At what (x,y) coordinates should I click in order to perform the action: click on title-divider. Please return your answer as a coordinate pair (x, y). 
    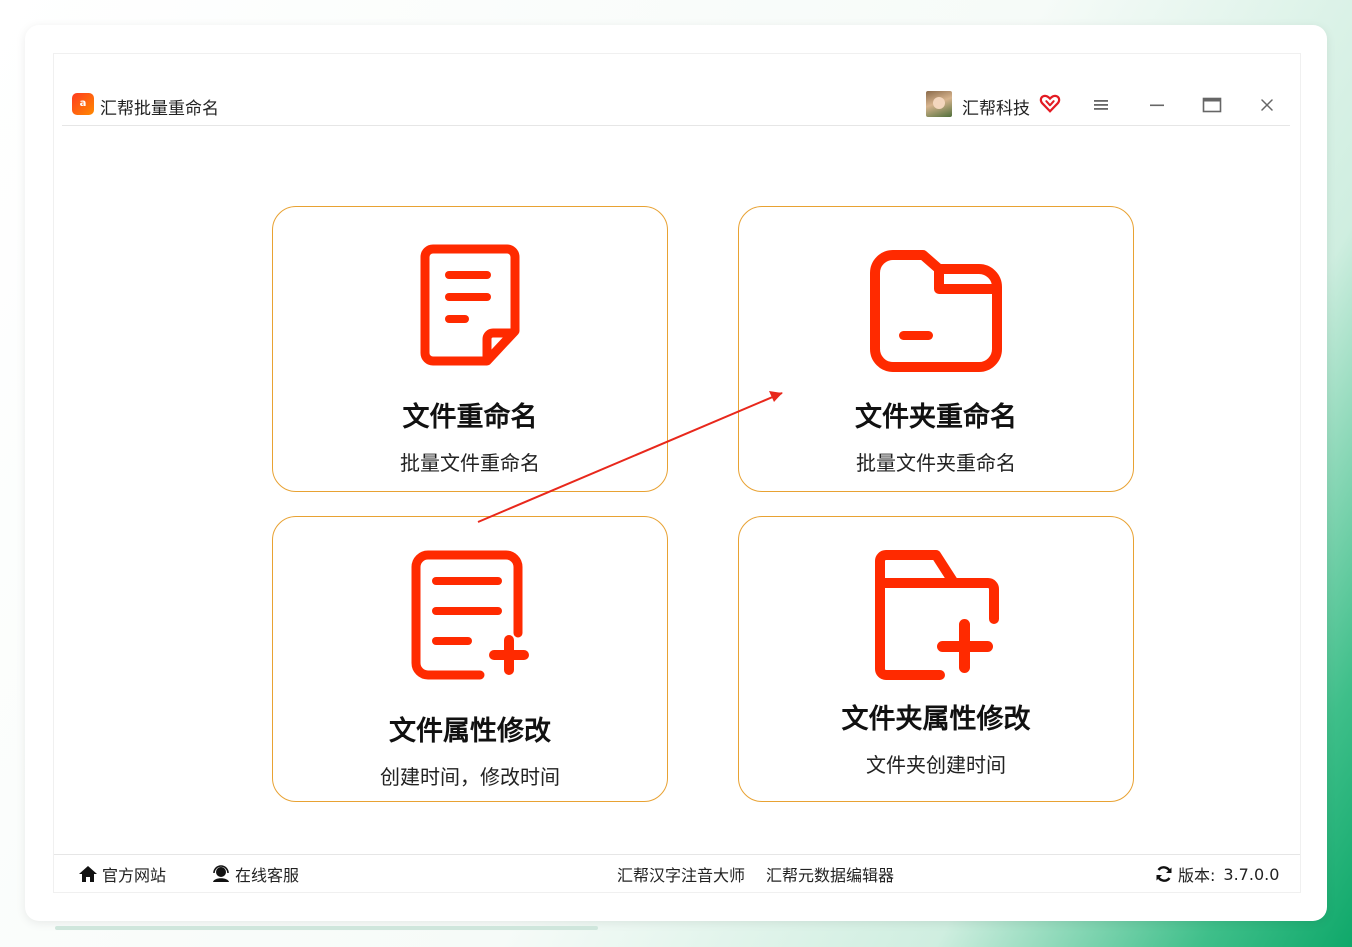
    Looking at the image, I should click on (676, 125).